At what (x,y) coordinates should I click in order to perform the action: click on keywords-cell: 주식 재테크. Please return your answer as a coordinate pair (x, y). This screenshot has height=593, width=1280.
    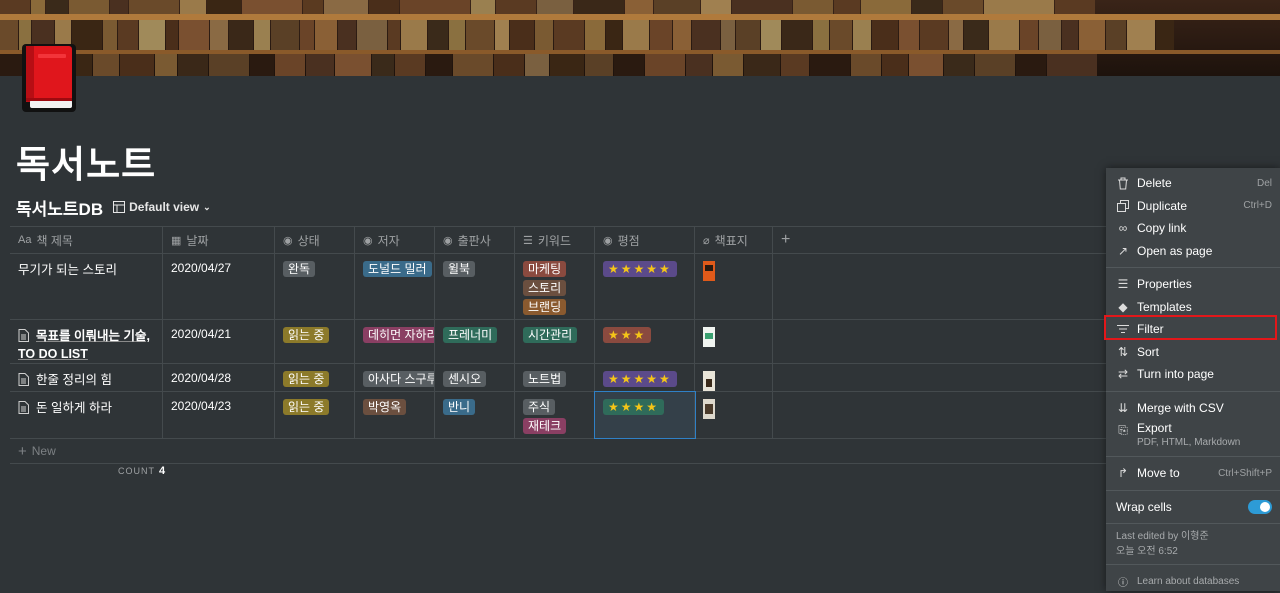
    Looking at the image, I should click on (555, 415).